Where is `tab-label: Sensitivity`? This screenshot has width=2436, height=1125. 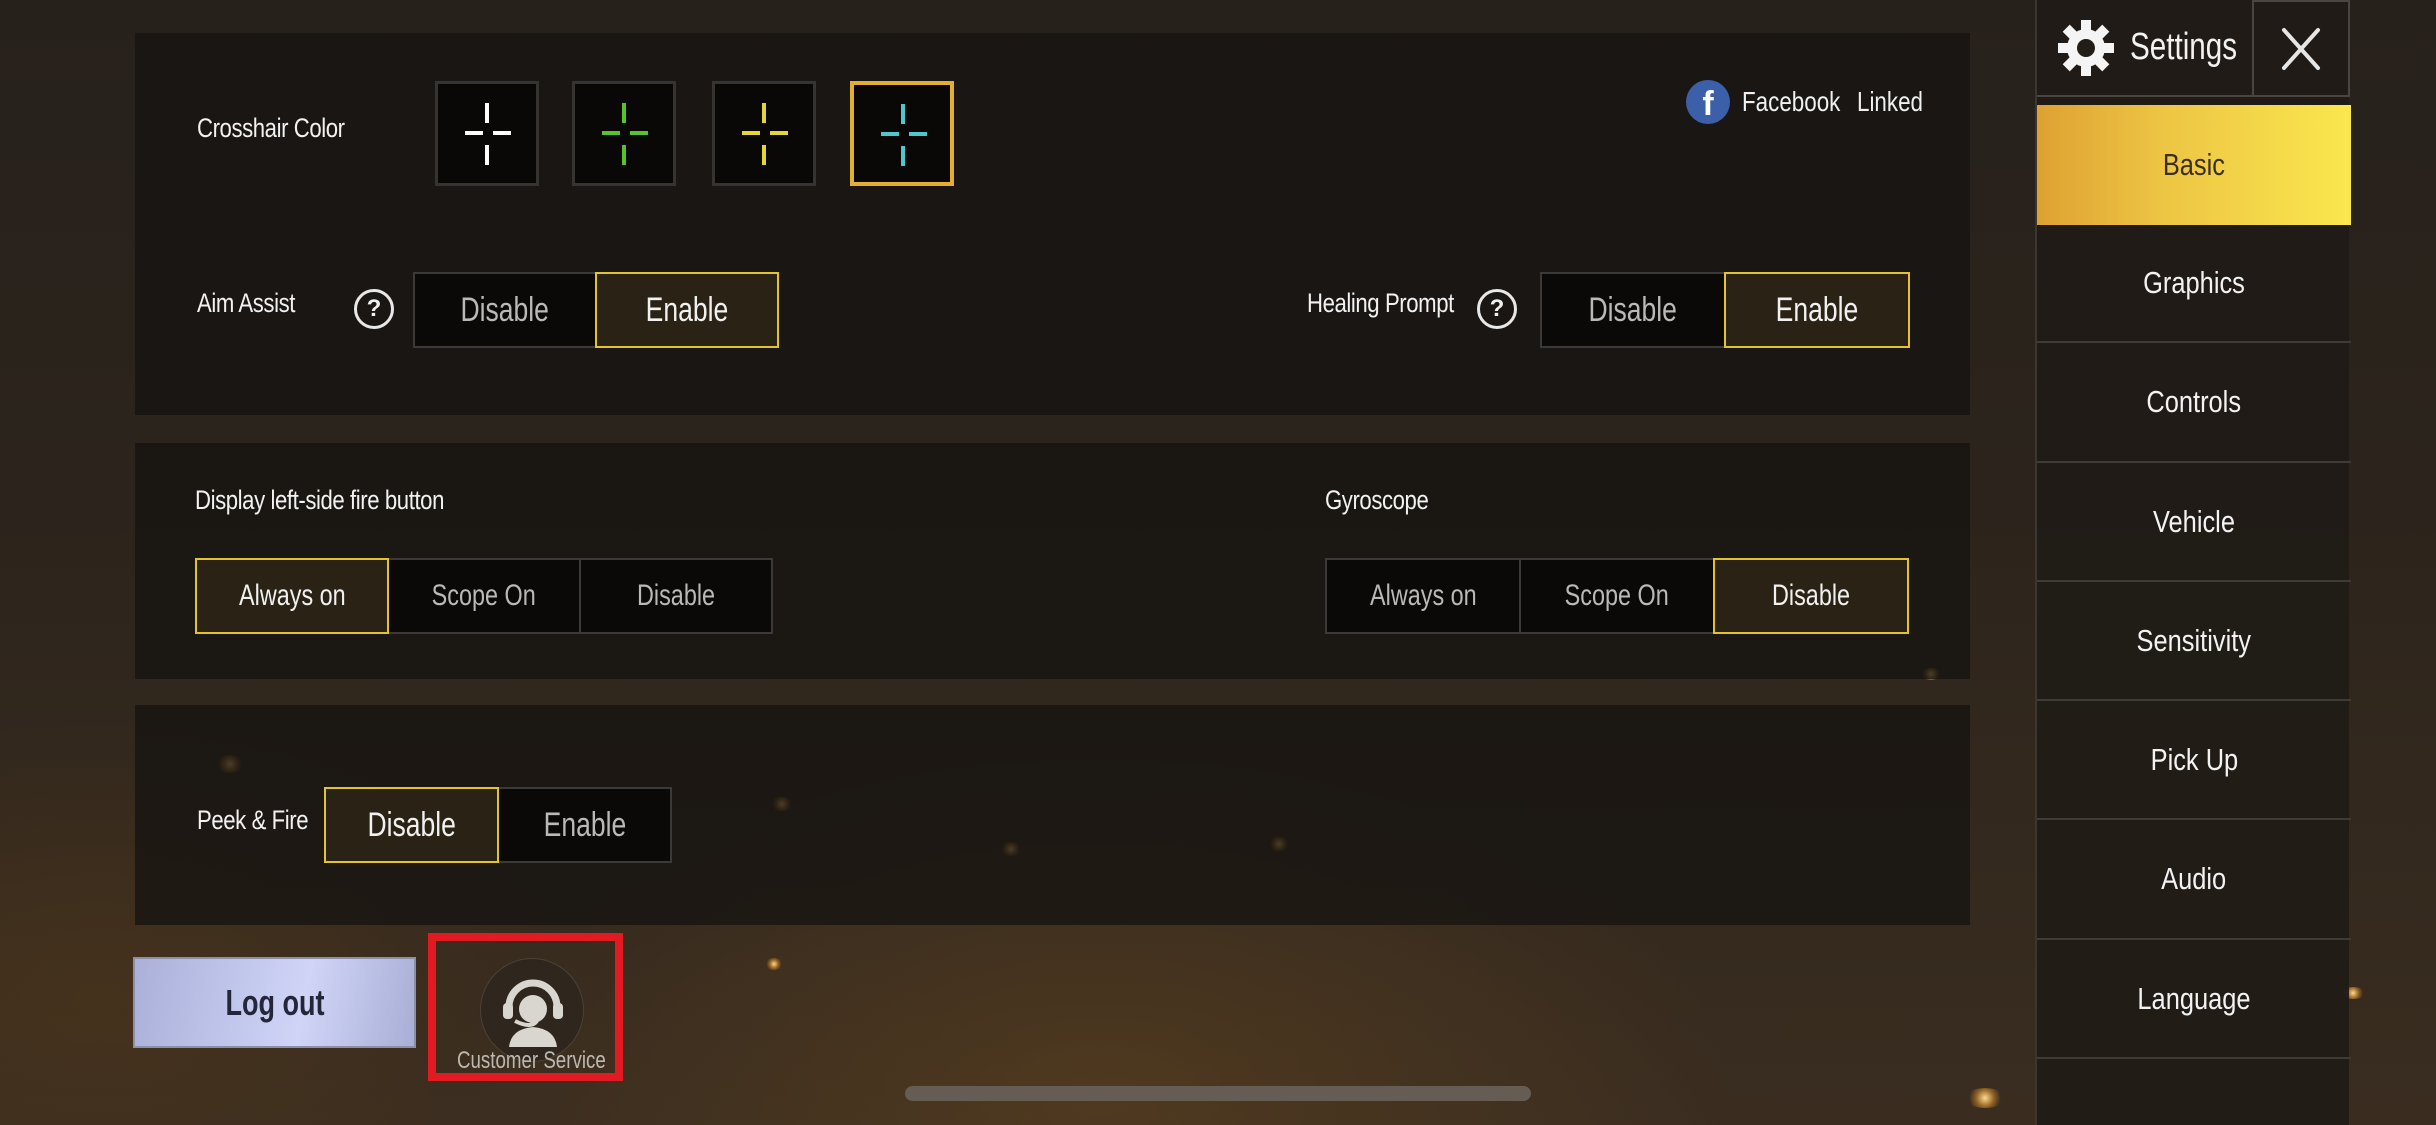
tab-label: Sensitivity is located at coordinates (2194, 640).